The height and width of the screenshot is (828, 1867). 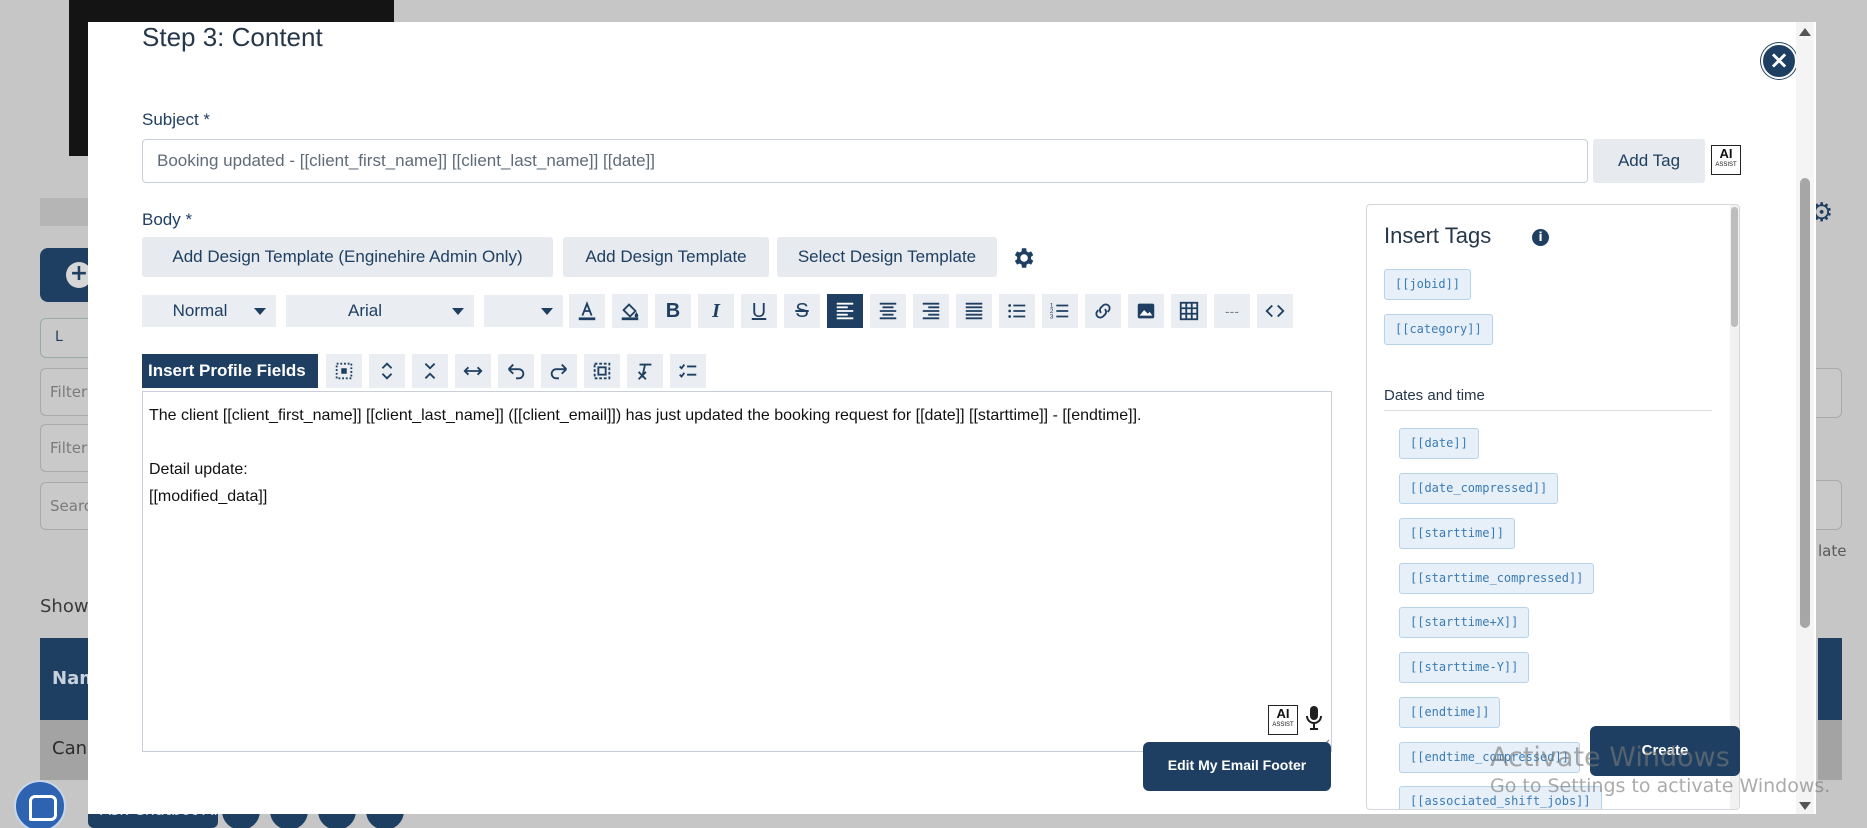 What do you see at coordinates (1464, 667) in the screenshot?
I see `tag-starttime-minus-y: [[starttime-Y]]` at bounding box center [1464, 667].